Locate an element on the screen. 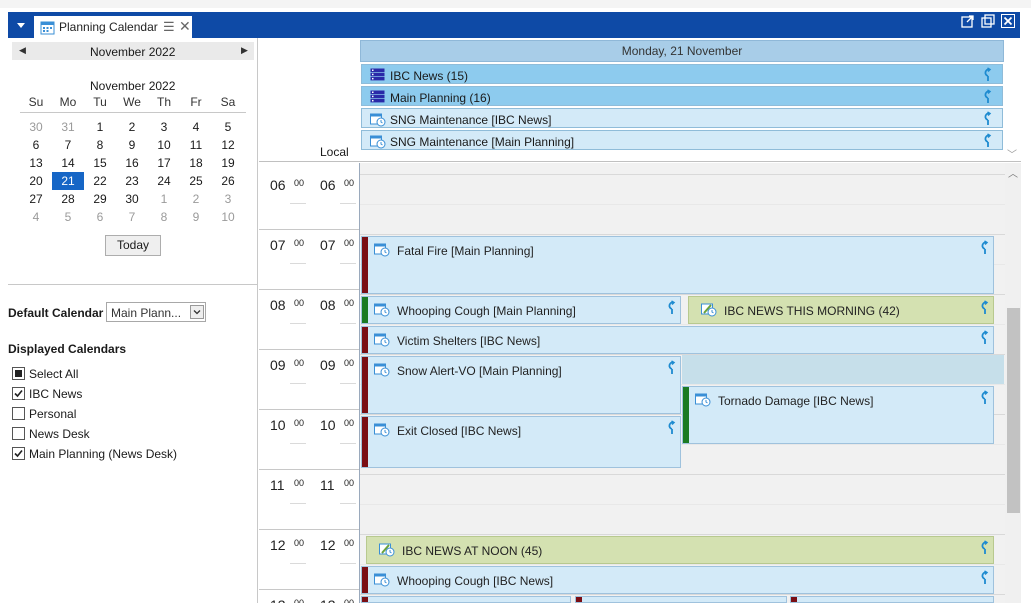 This screenshot has height=603, width=1031. calendar-item: News Desk is located at coordinates (127, 436).